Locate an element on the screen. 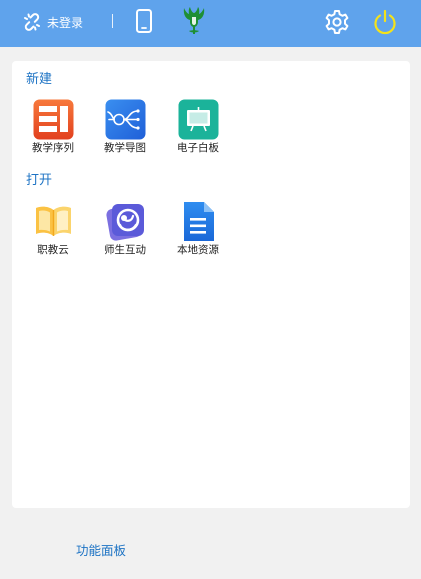 The width and height of the screenshot is (421, 579). open-local-resources-button: 本地资源 is located at coordinates (198, 231).